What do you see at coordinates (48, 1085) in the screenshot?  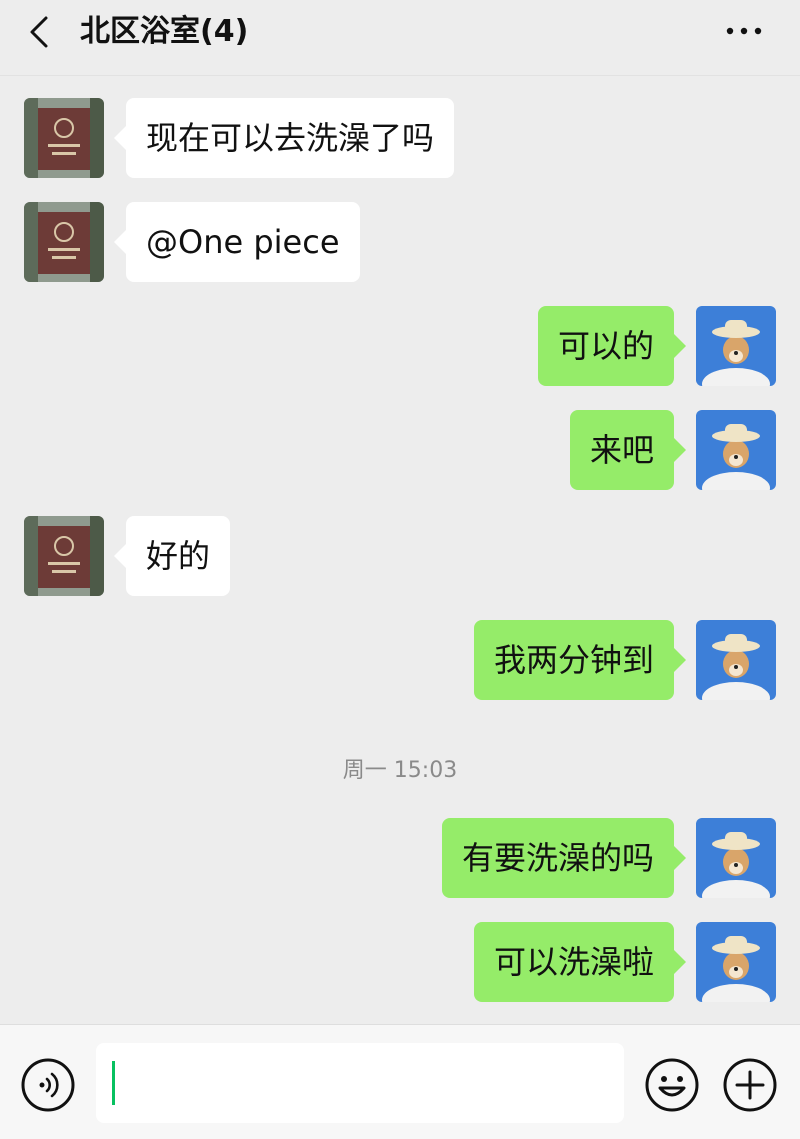 I see `voice-icon` at bounding box center [48, 1085].